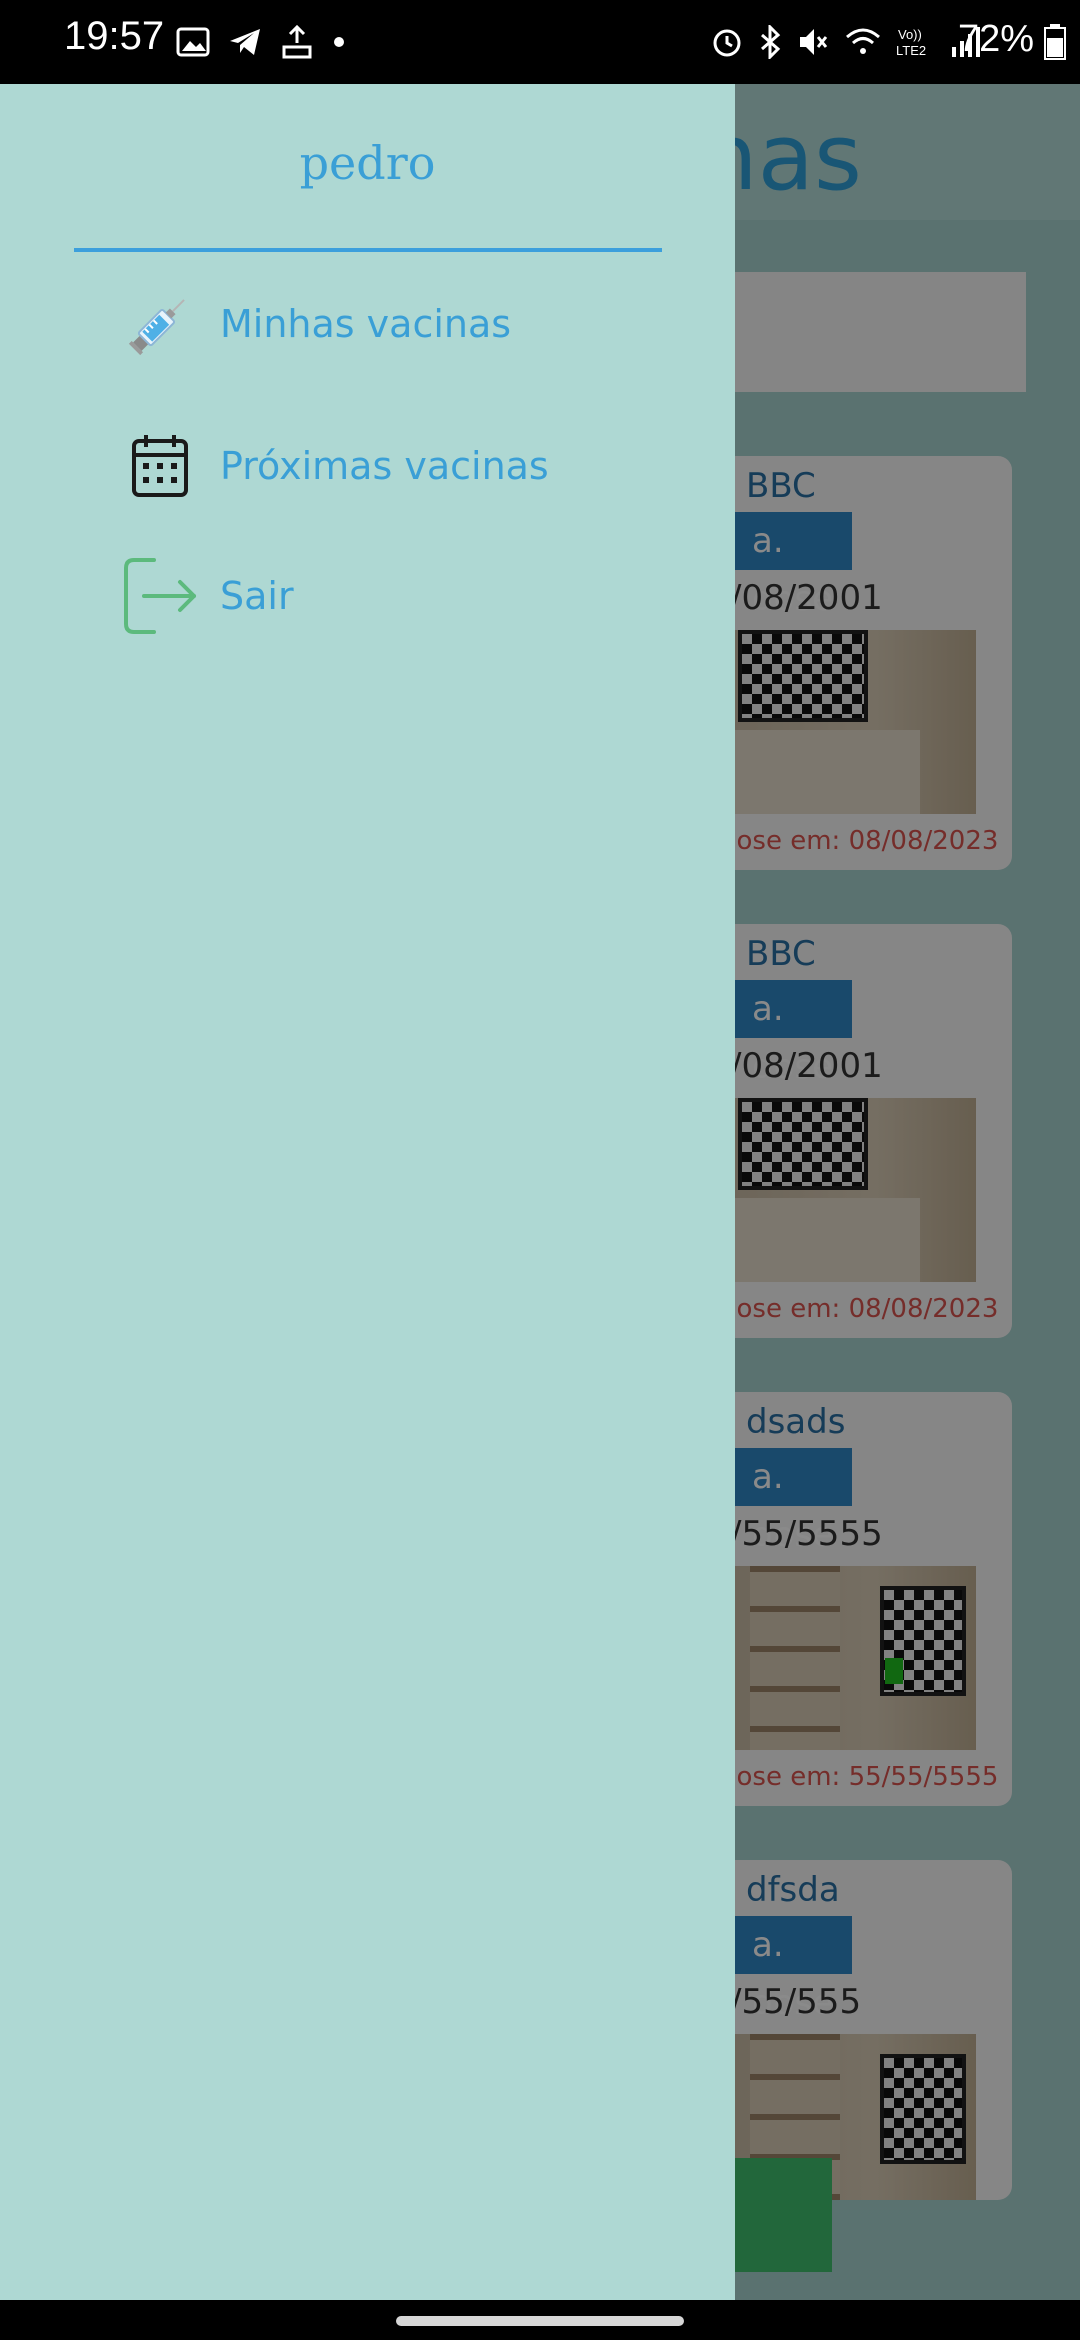  Describe the element at coordinates (114, 36) in the screenshot. I see `status-time: 19:57` at that location.